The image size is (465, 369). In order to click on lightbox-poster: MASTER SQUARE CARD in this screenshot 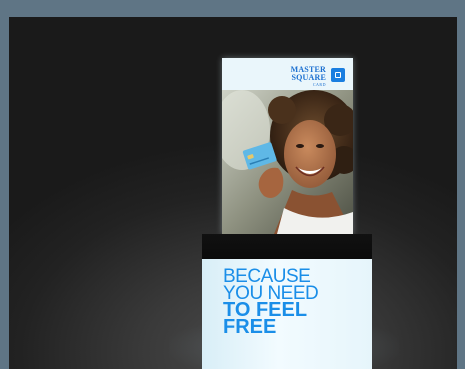, I will do `click(287, 146)`.